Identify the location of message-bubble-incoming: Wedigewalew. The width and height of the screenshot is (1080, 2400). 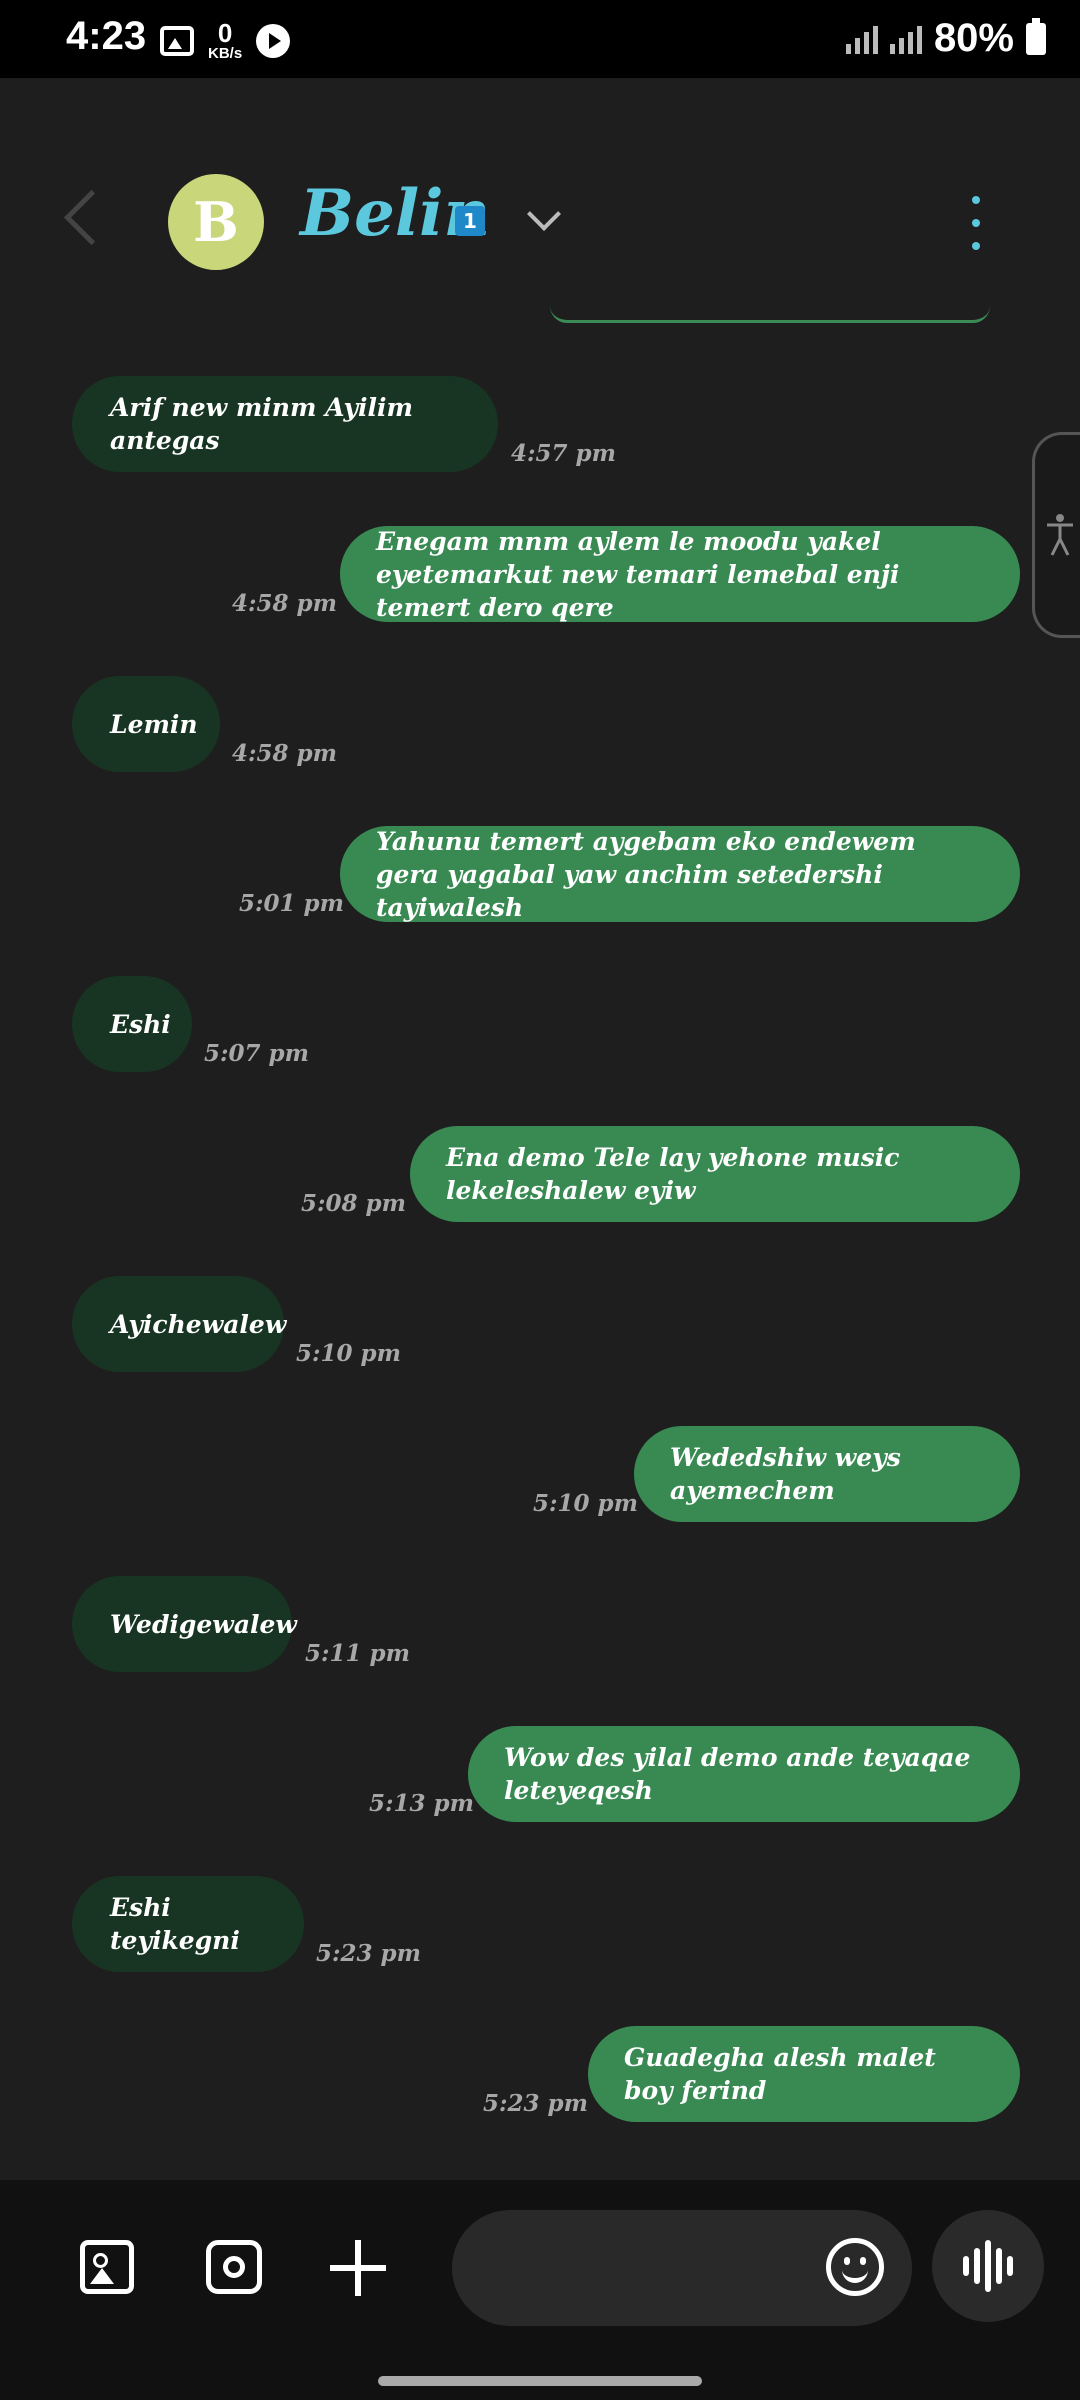
(184, 1624).